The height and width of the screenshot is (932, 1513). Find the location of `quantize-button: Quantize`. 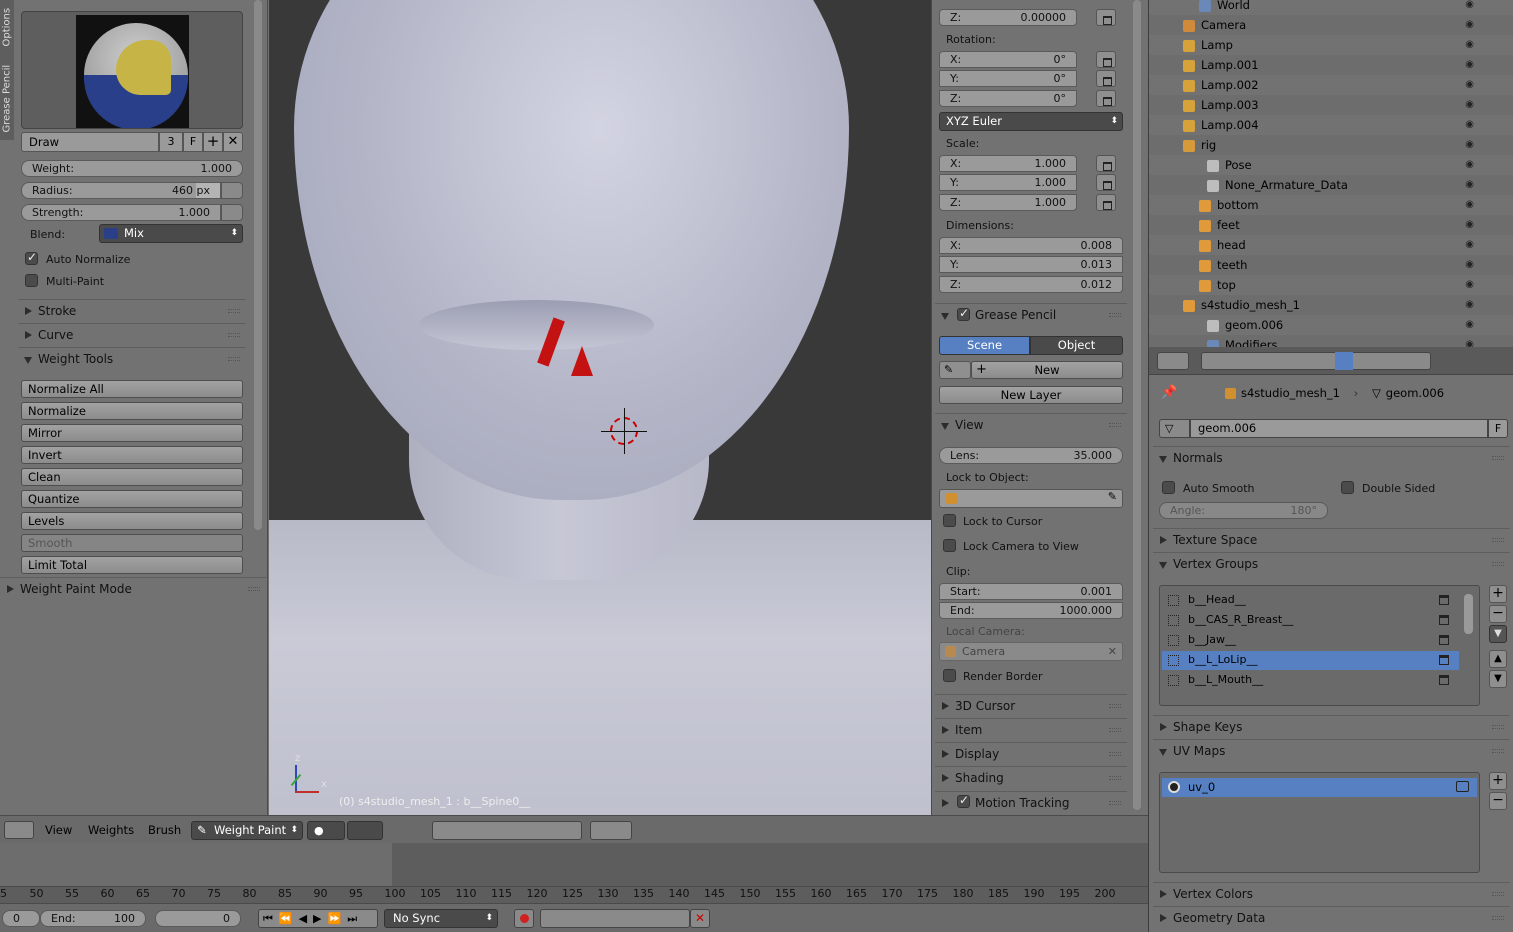

quantize-button: Quantize is located at coordinates (132, 499).